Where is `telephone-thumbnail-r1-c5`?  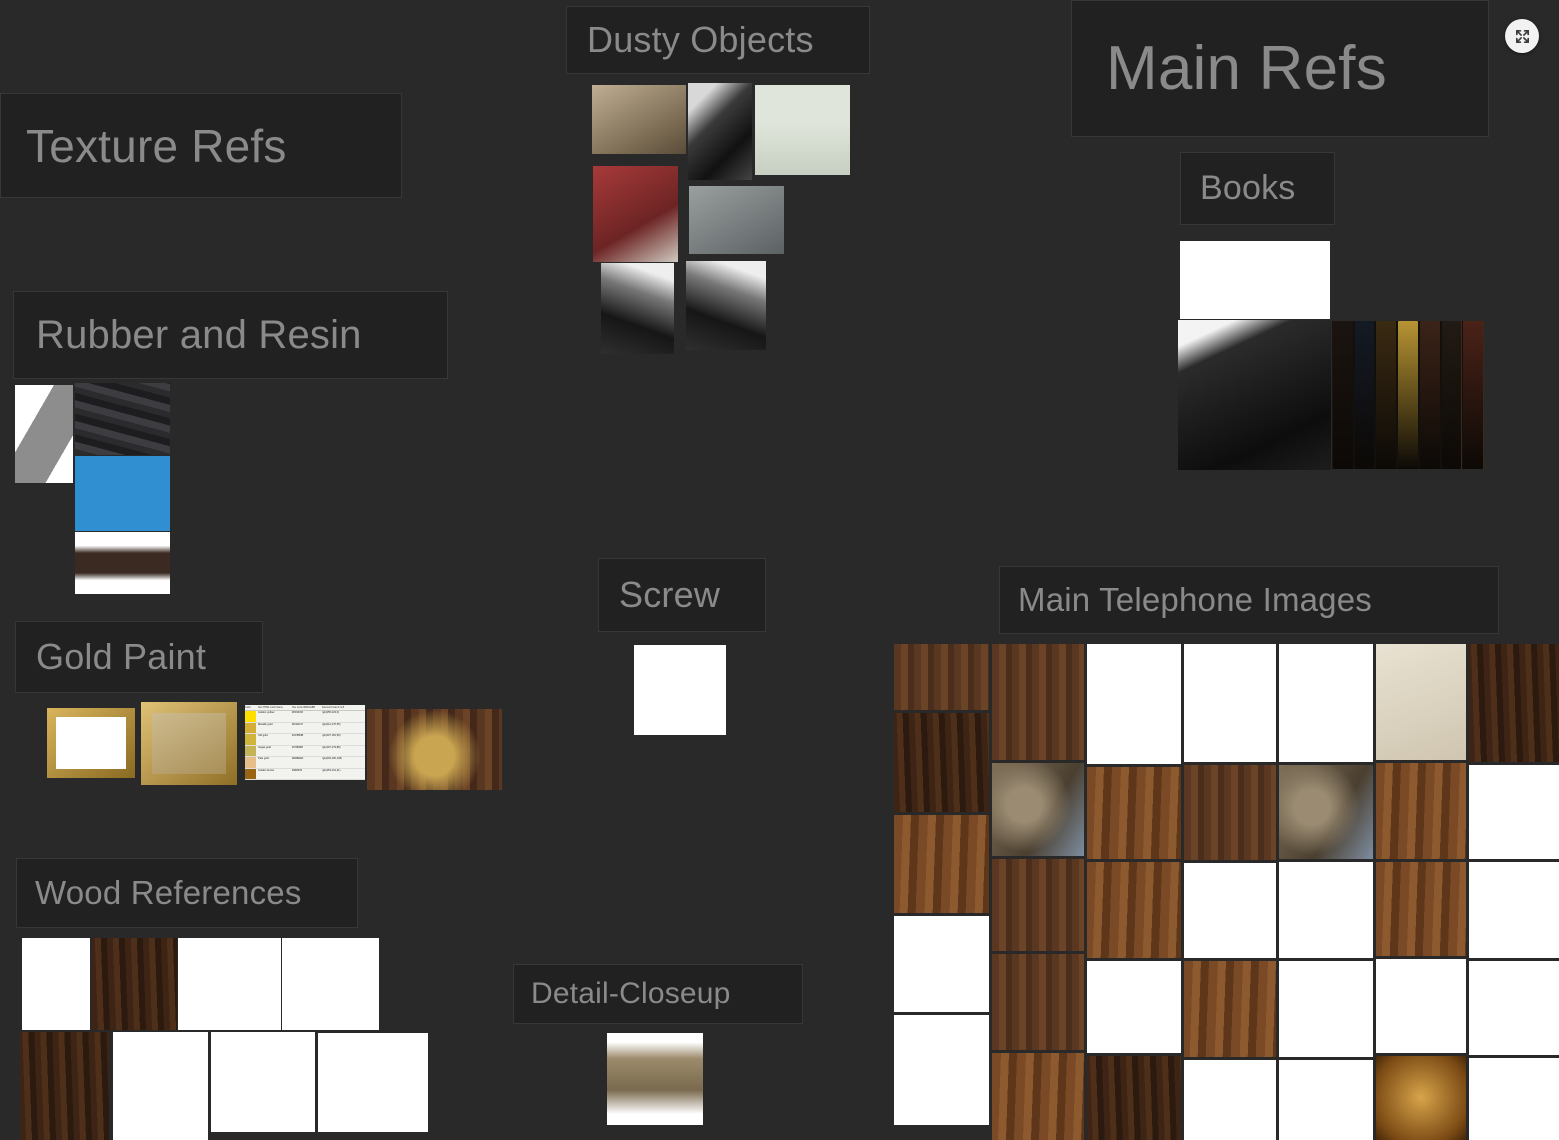
telephone-thumbnail-r1-c5 is located at coordinates (1326, 703).